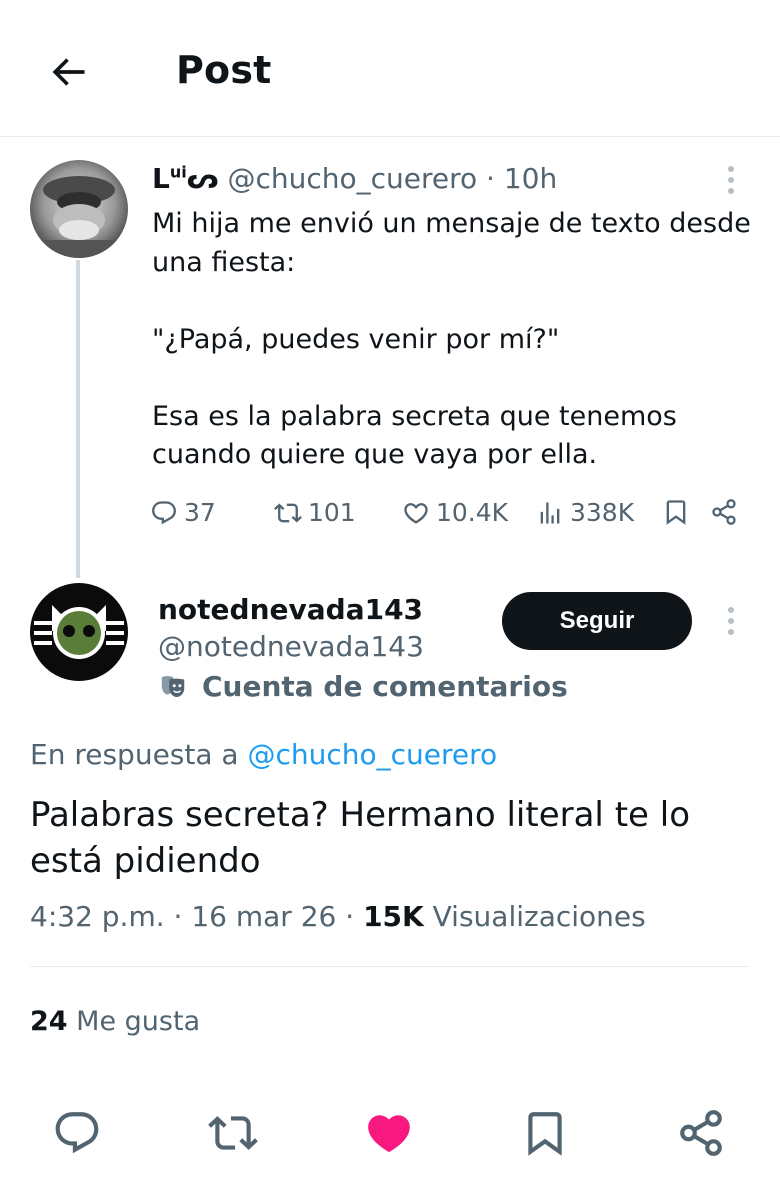 This screenshot has height=1200, width=780. I want to click on parent-reply-count: 37, so click(200, 512).